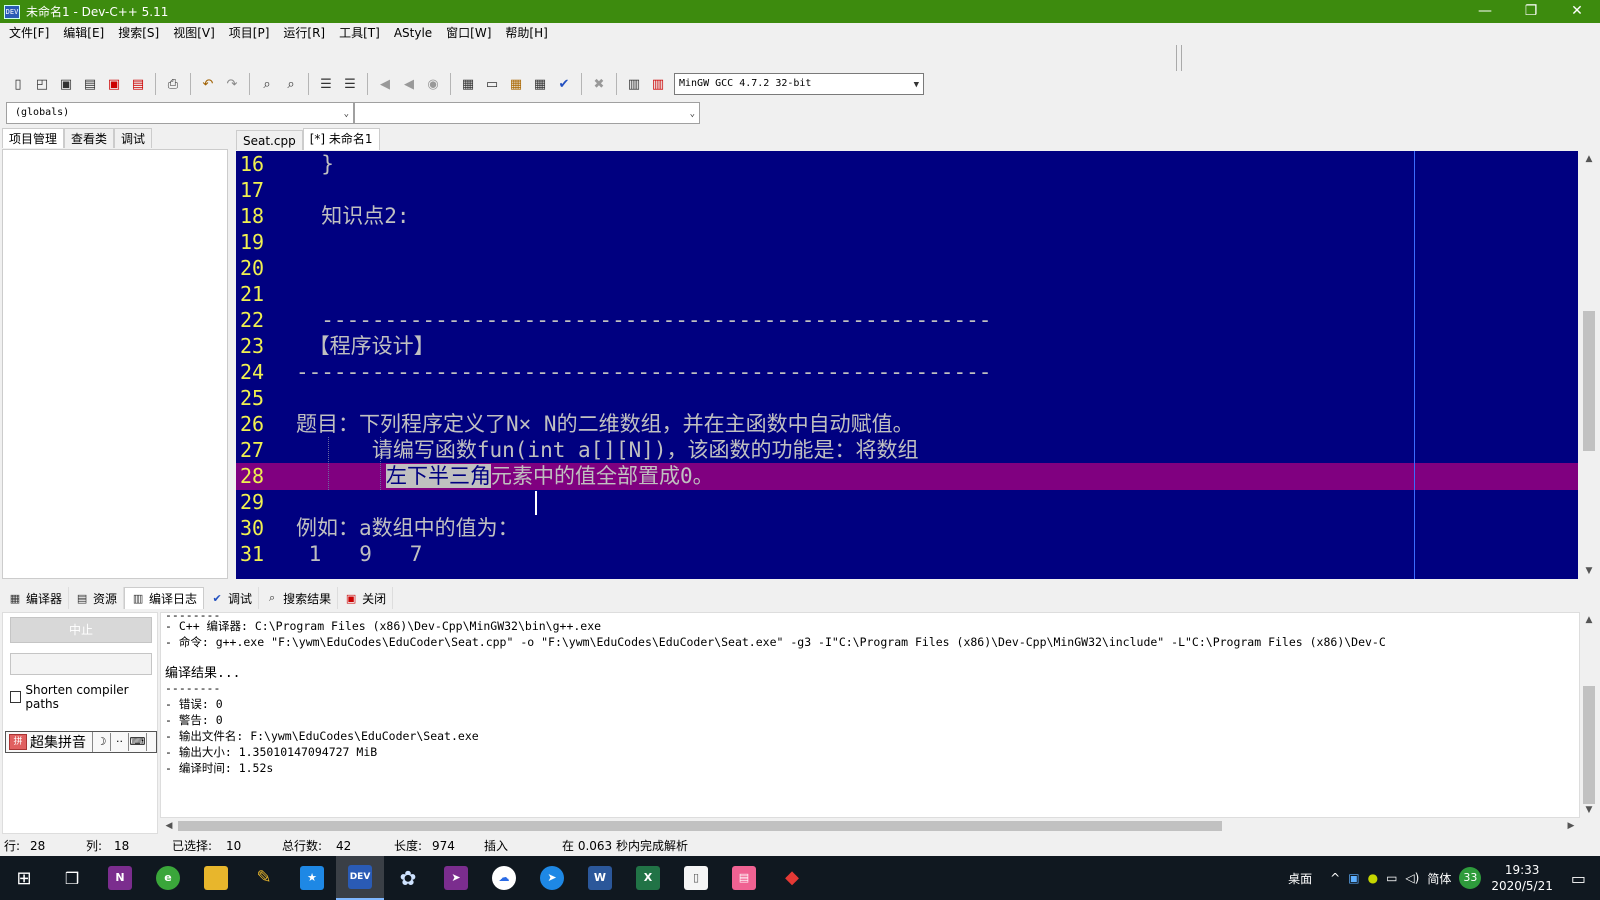 The height and width of the screenshot is (900, 1600). I want to click on tab-debug: 调试, so click(133, 138).